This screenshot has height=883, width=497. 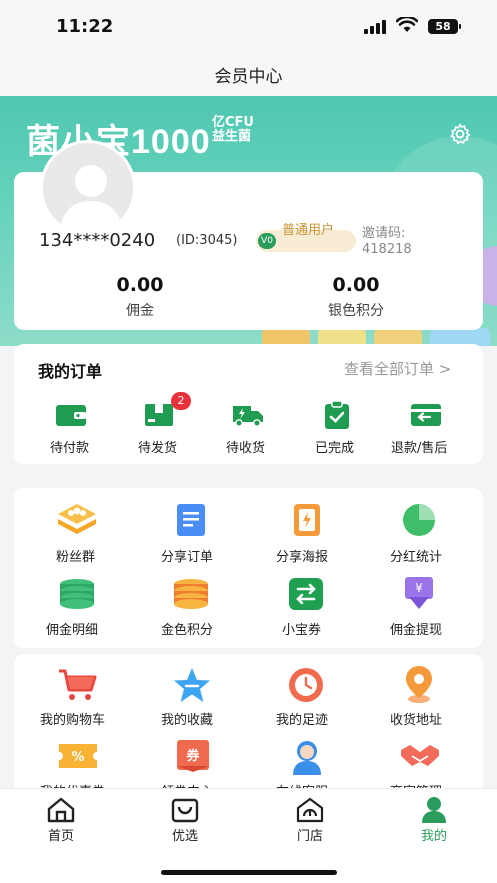 What do you see at coordinates (233, 122) in the screenshot?
I see `brand-sub-top: 亿CFU` at bounding box center [233, 122].